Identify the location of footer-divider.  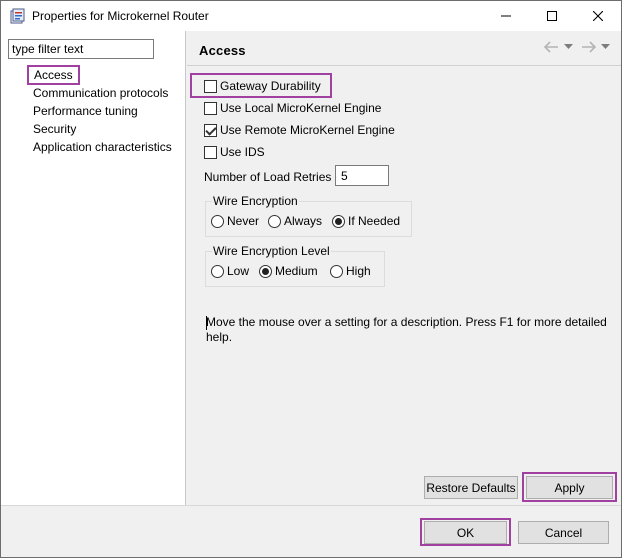
(311, 505).